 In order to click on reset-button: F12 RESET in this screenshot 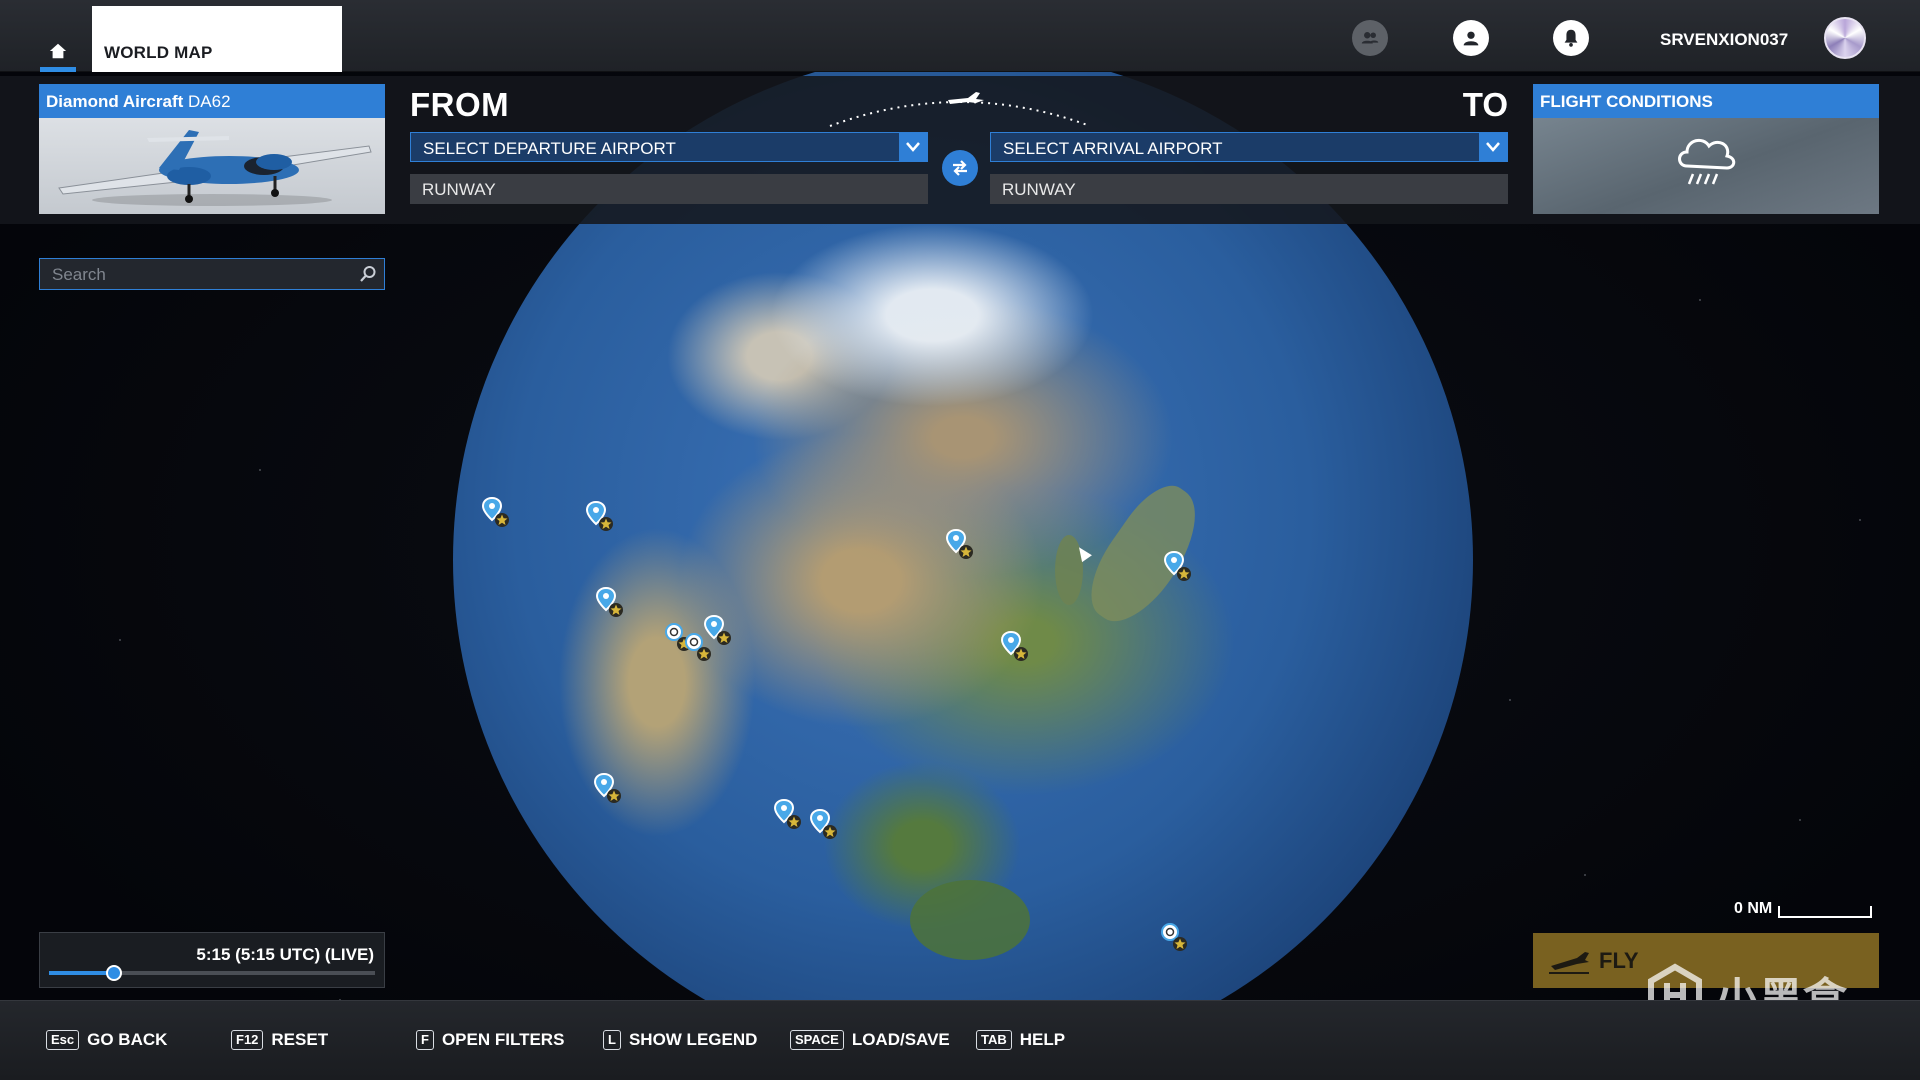, I will do `click(279, 1040)`.